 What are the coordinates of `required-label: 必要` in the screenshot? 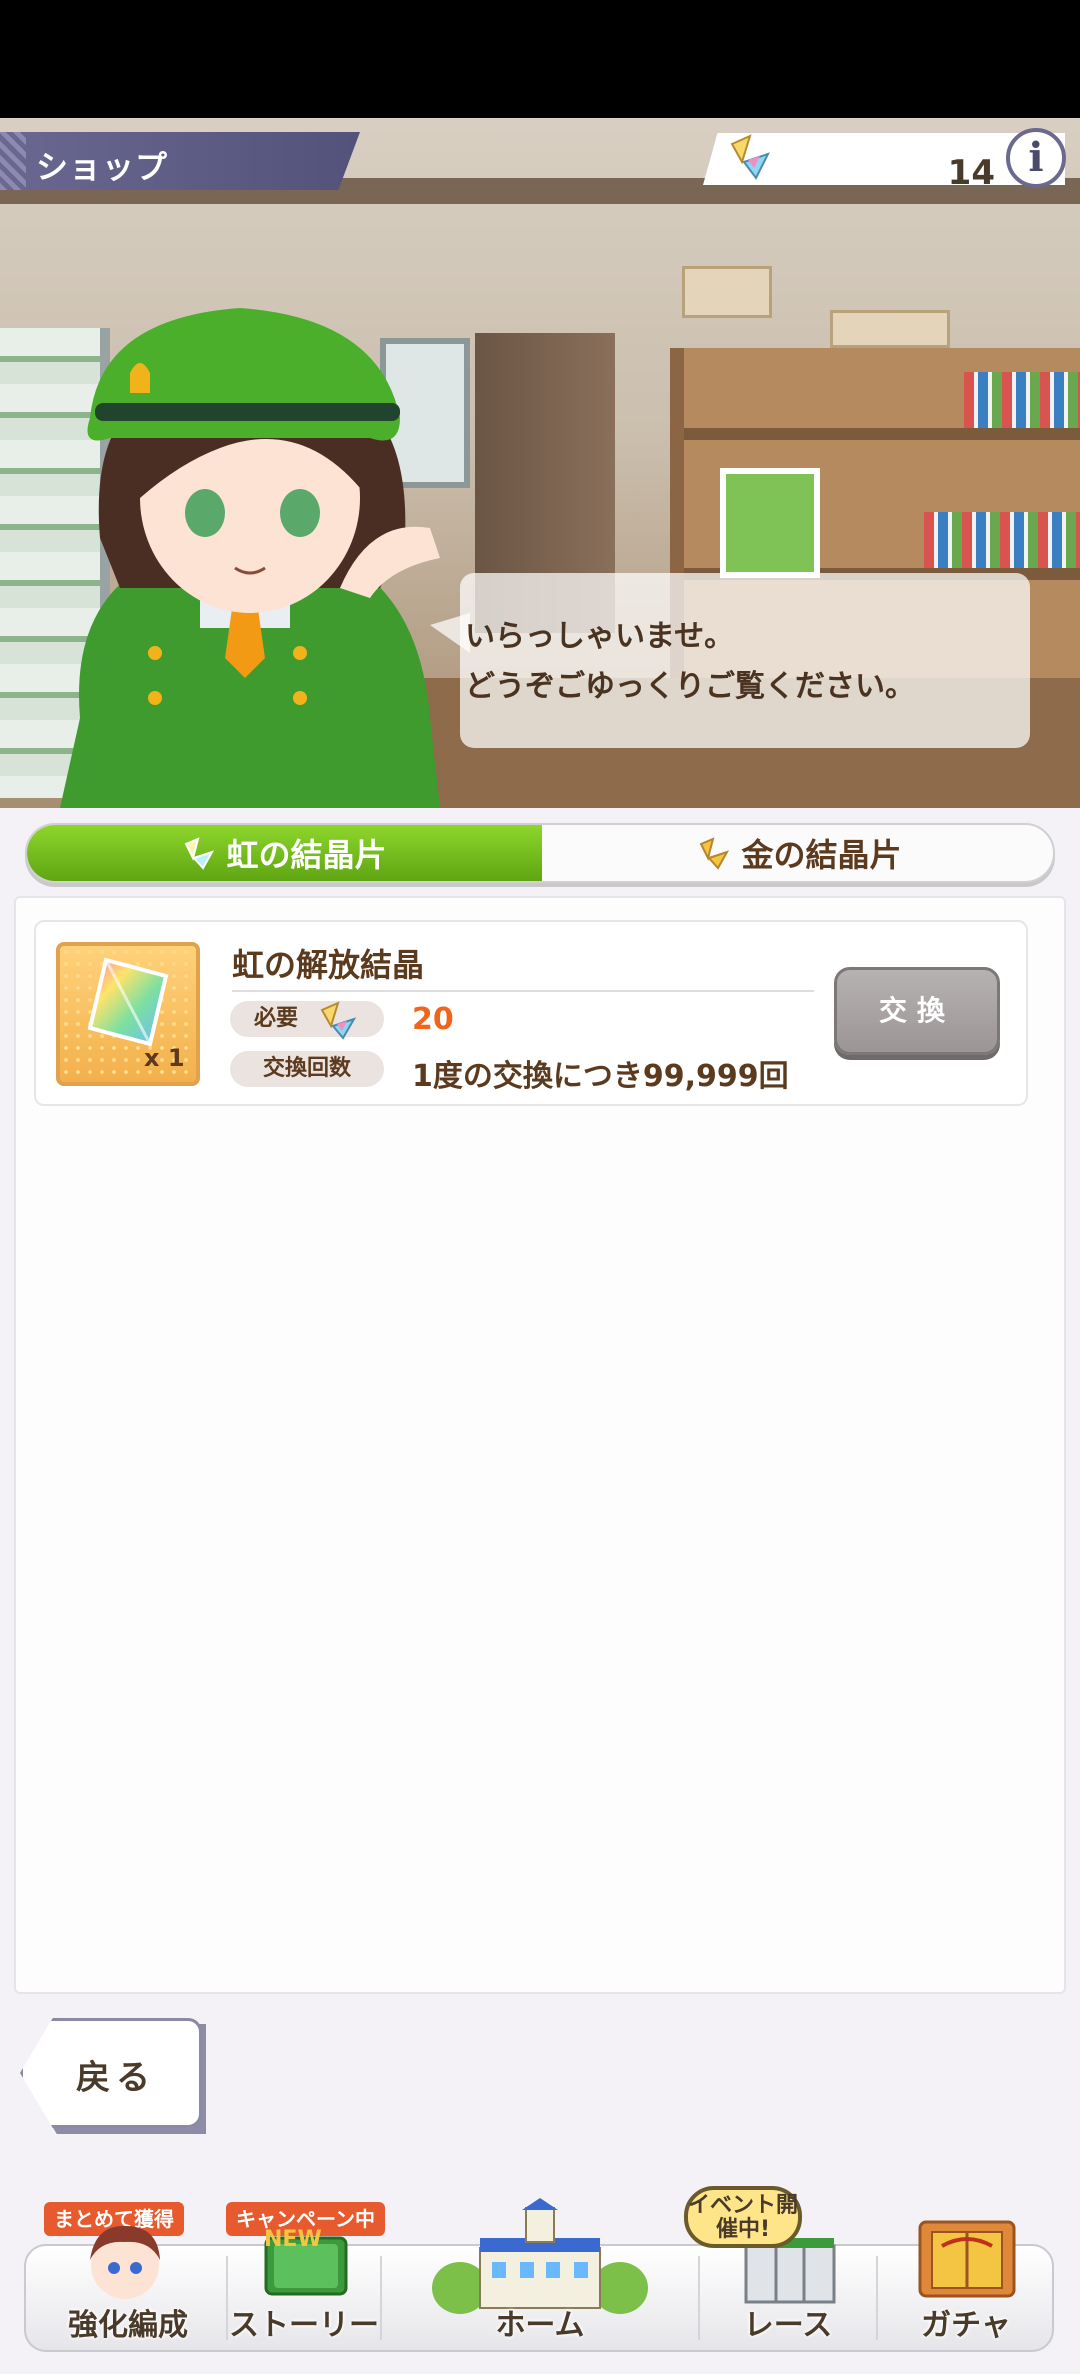 It's located at (307, 1019).